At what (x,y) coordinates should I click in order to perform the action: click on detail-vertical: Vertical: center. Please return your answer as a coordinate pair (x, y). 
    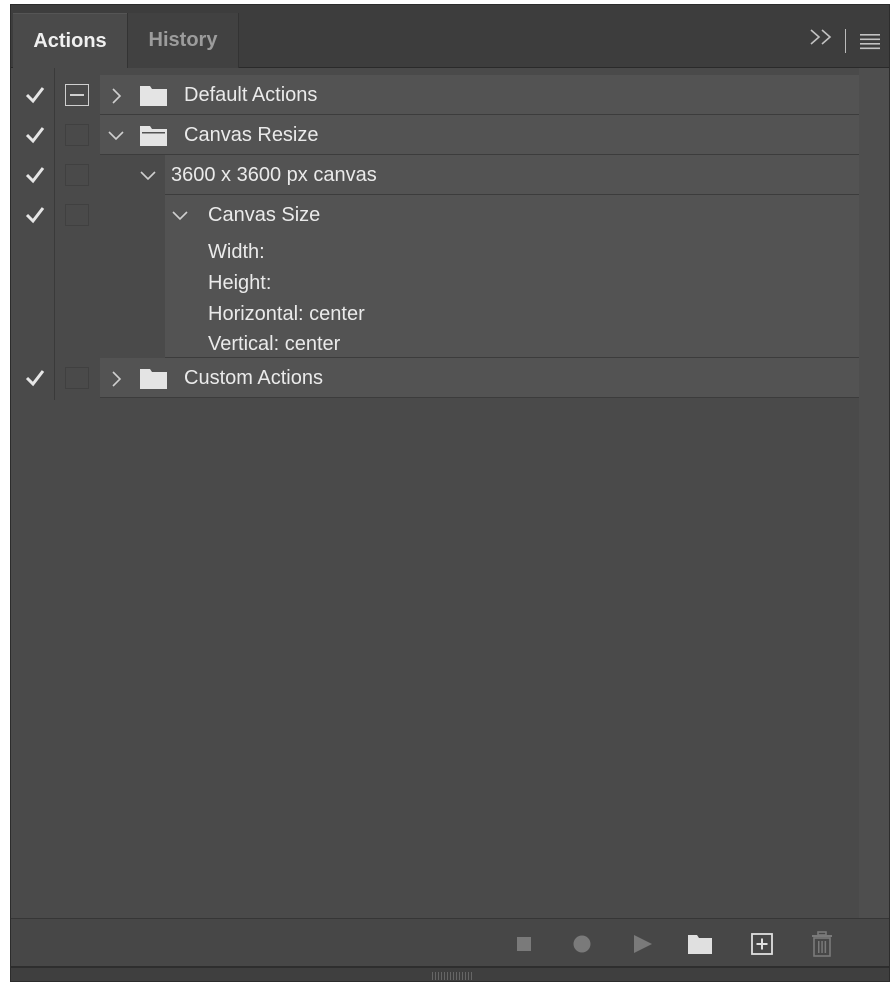
    Looking at the image, I should click on (274, 344).